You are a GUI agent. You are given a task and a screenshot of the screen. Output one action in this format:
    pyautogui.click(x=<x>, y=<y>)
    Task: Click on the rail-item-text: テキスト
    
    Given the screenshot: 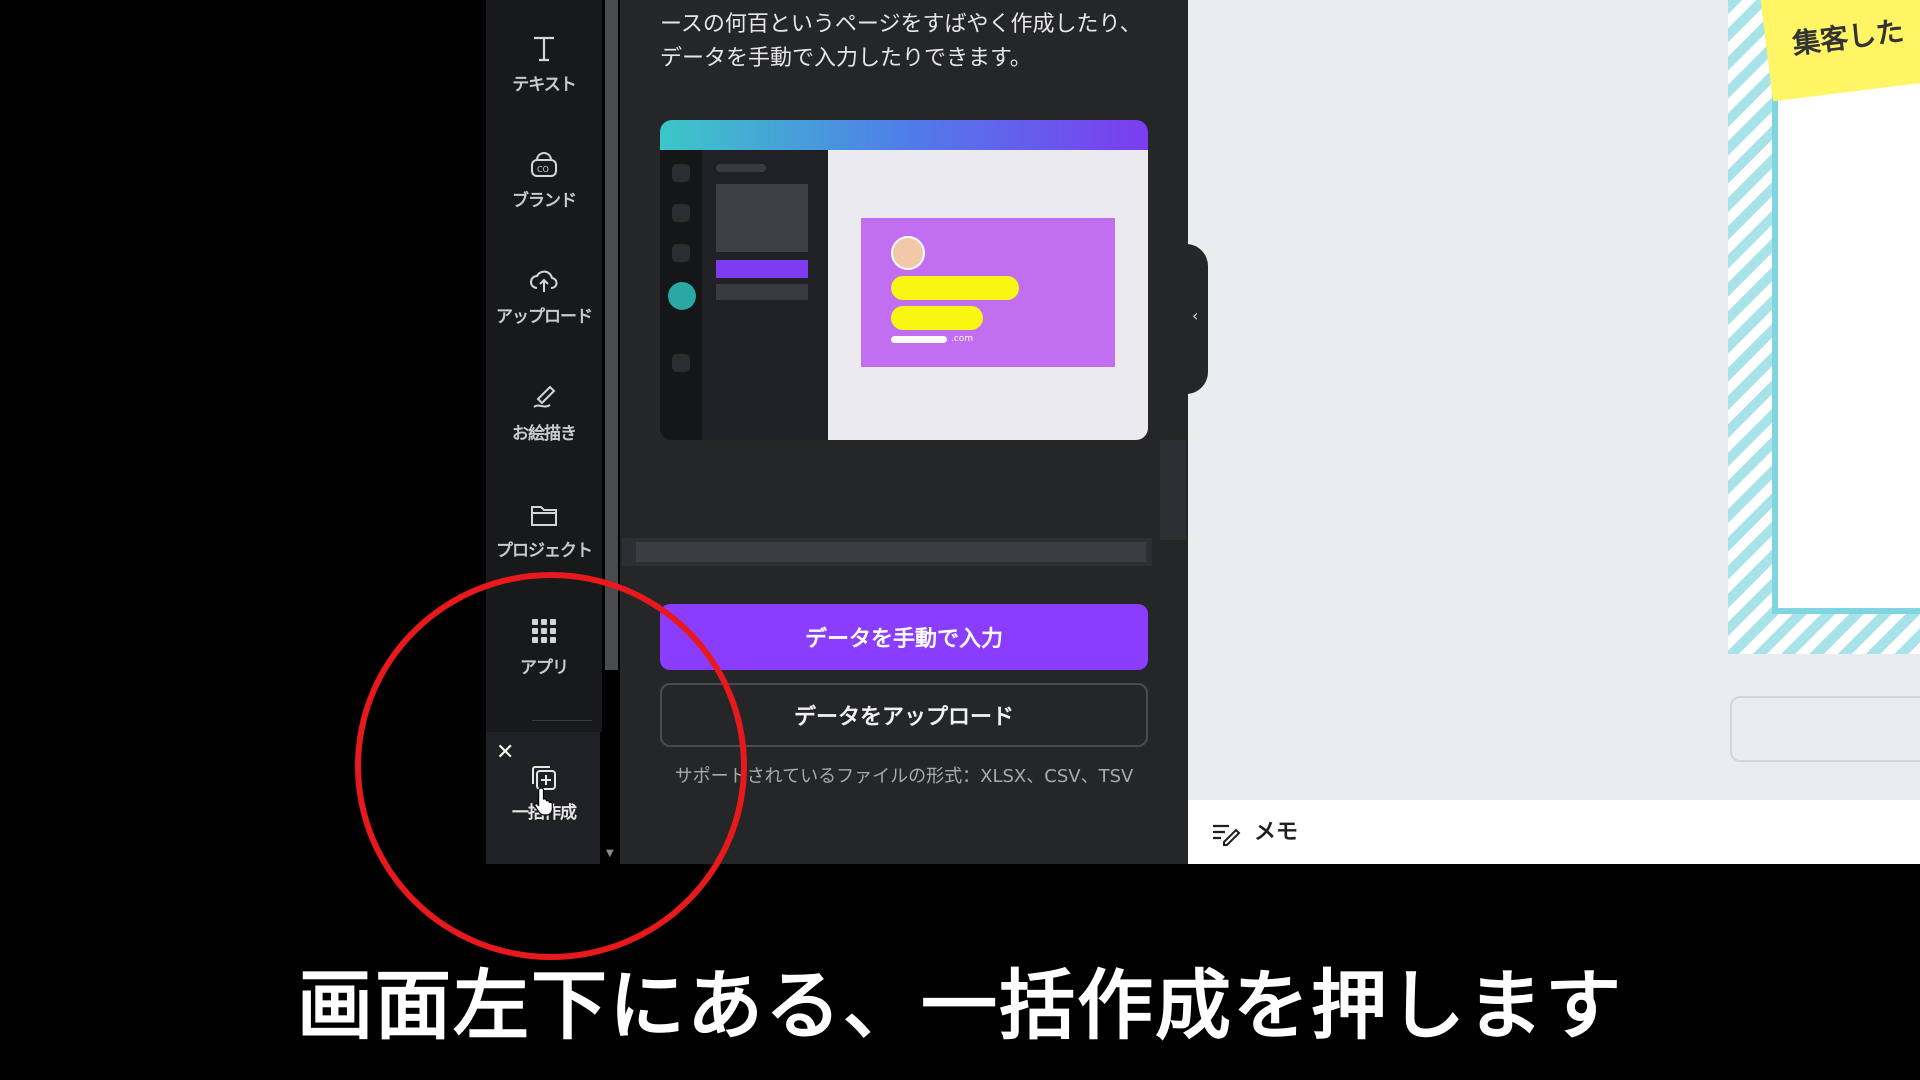 What is the action you would take?
    pyautogui.click(x=544, y=82)
    